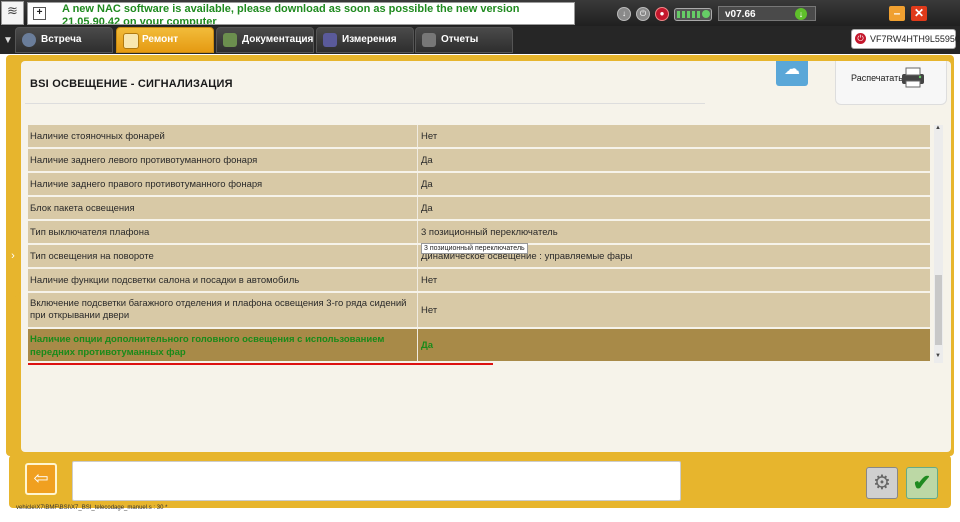 Image resolution: width=960 pixels, height=522 pixels. What do you see at coordinates (90, 232) in the screenshot?
I see `parameter-name: Тип выключателя плафона` at bounding box center [90, 232].